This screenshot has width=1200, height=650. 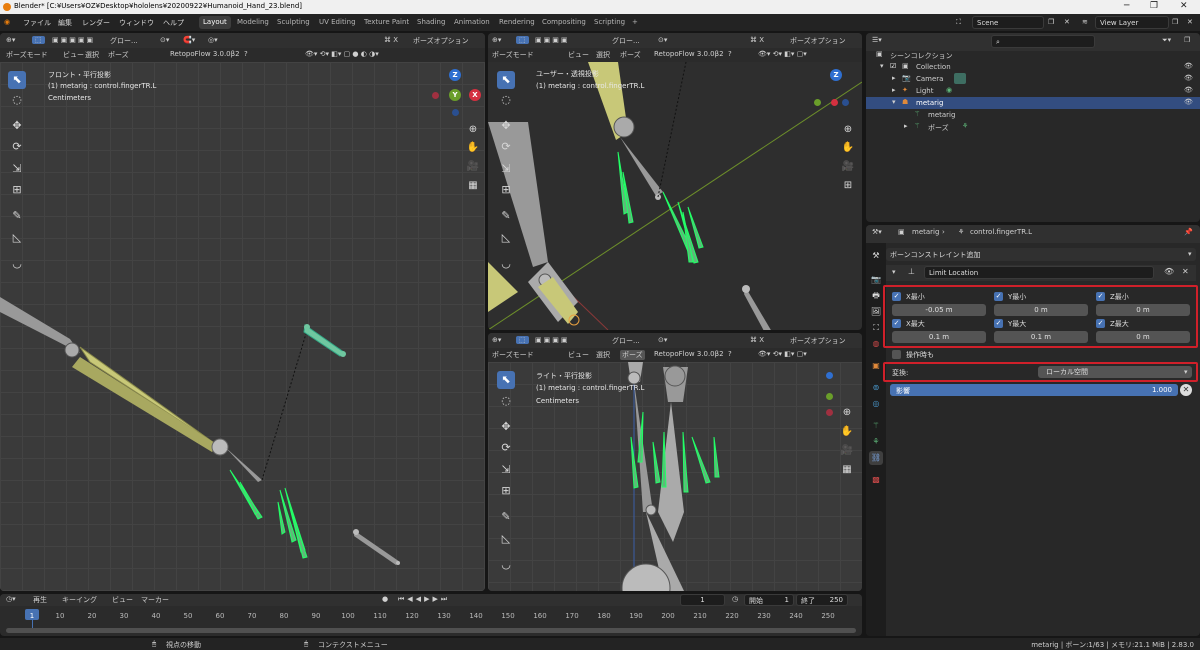 What do you see at coordinates (876, 442) in the screenshot?
I see `bone-tab-icon: ⚘` at bounding box center [876, 442].